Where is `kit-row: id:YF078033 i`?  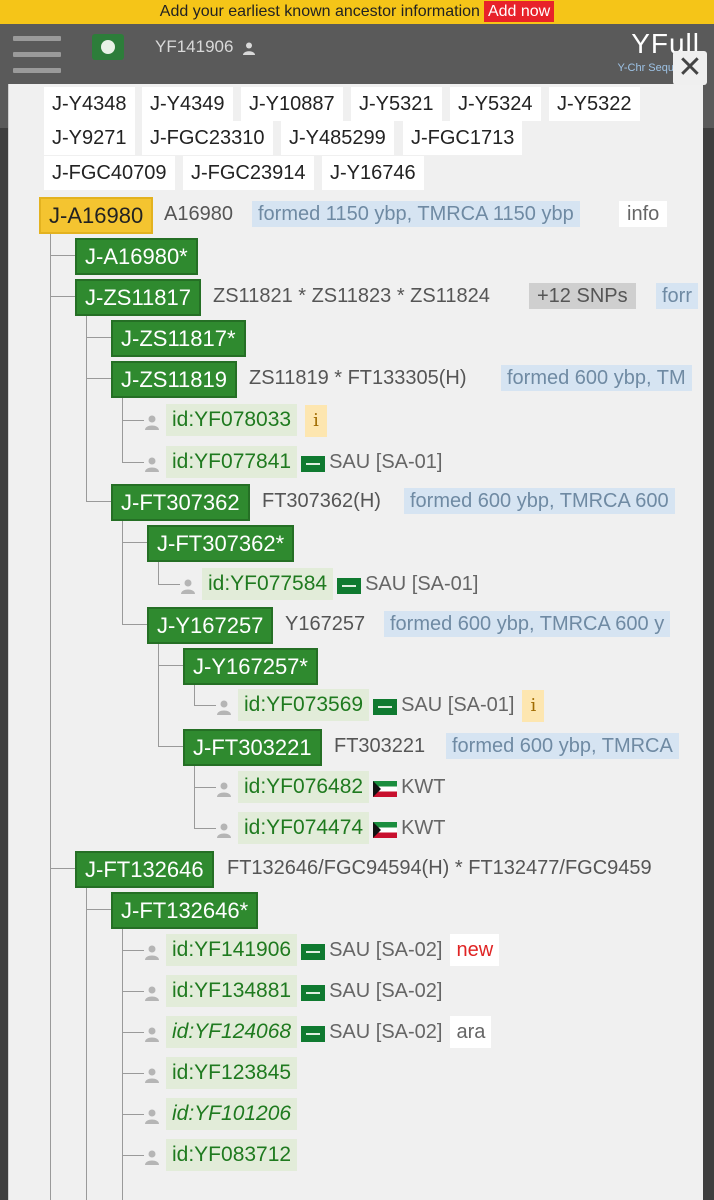
kit-row: id:YF078033 i is located at coordinates (235, 420).